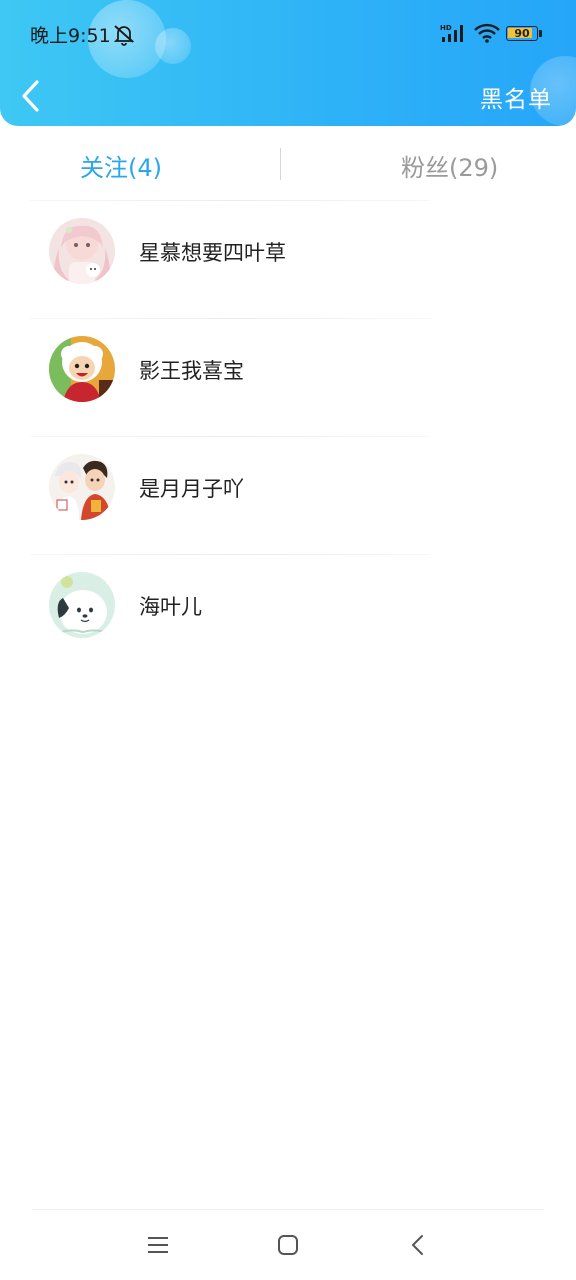 The height and width of the screenshot is (1280, 576). Describe the element at coordinates (70, 36) in the screenshot. I see `status-time: 晚上9:51` at that location.